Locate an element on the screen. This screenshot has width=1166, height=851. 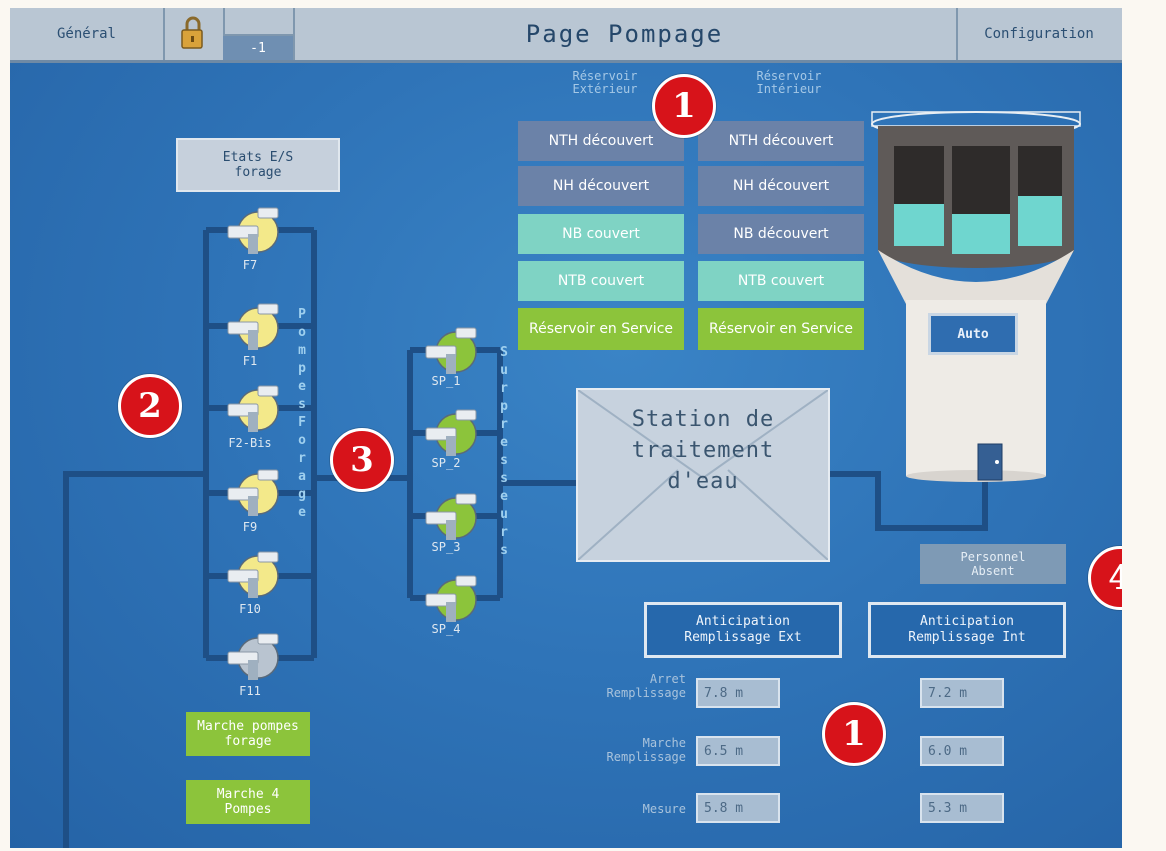
ext-state-ntb: NTB couvert is located at coordinates (601, 281).